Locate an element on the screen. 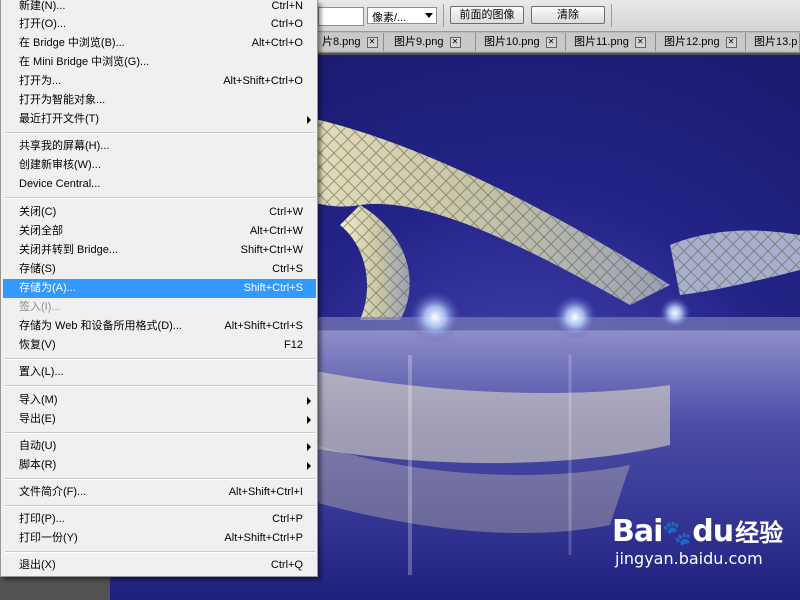 The height and width of the screenshot is (600, 800). tab-image-11: 图片11.png ✕ is located at coordinates (611, 42).